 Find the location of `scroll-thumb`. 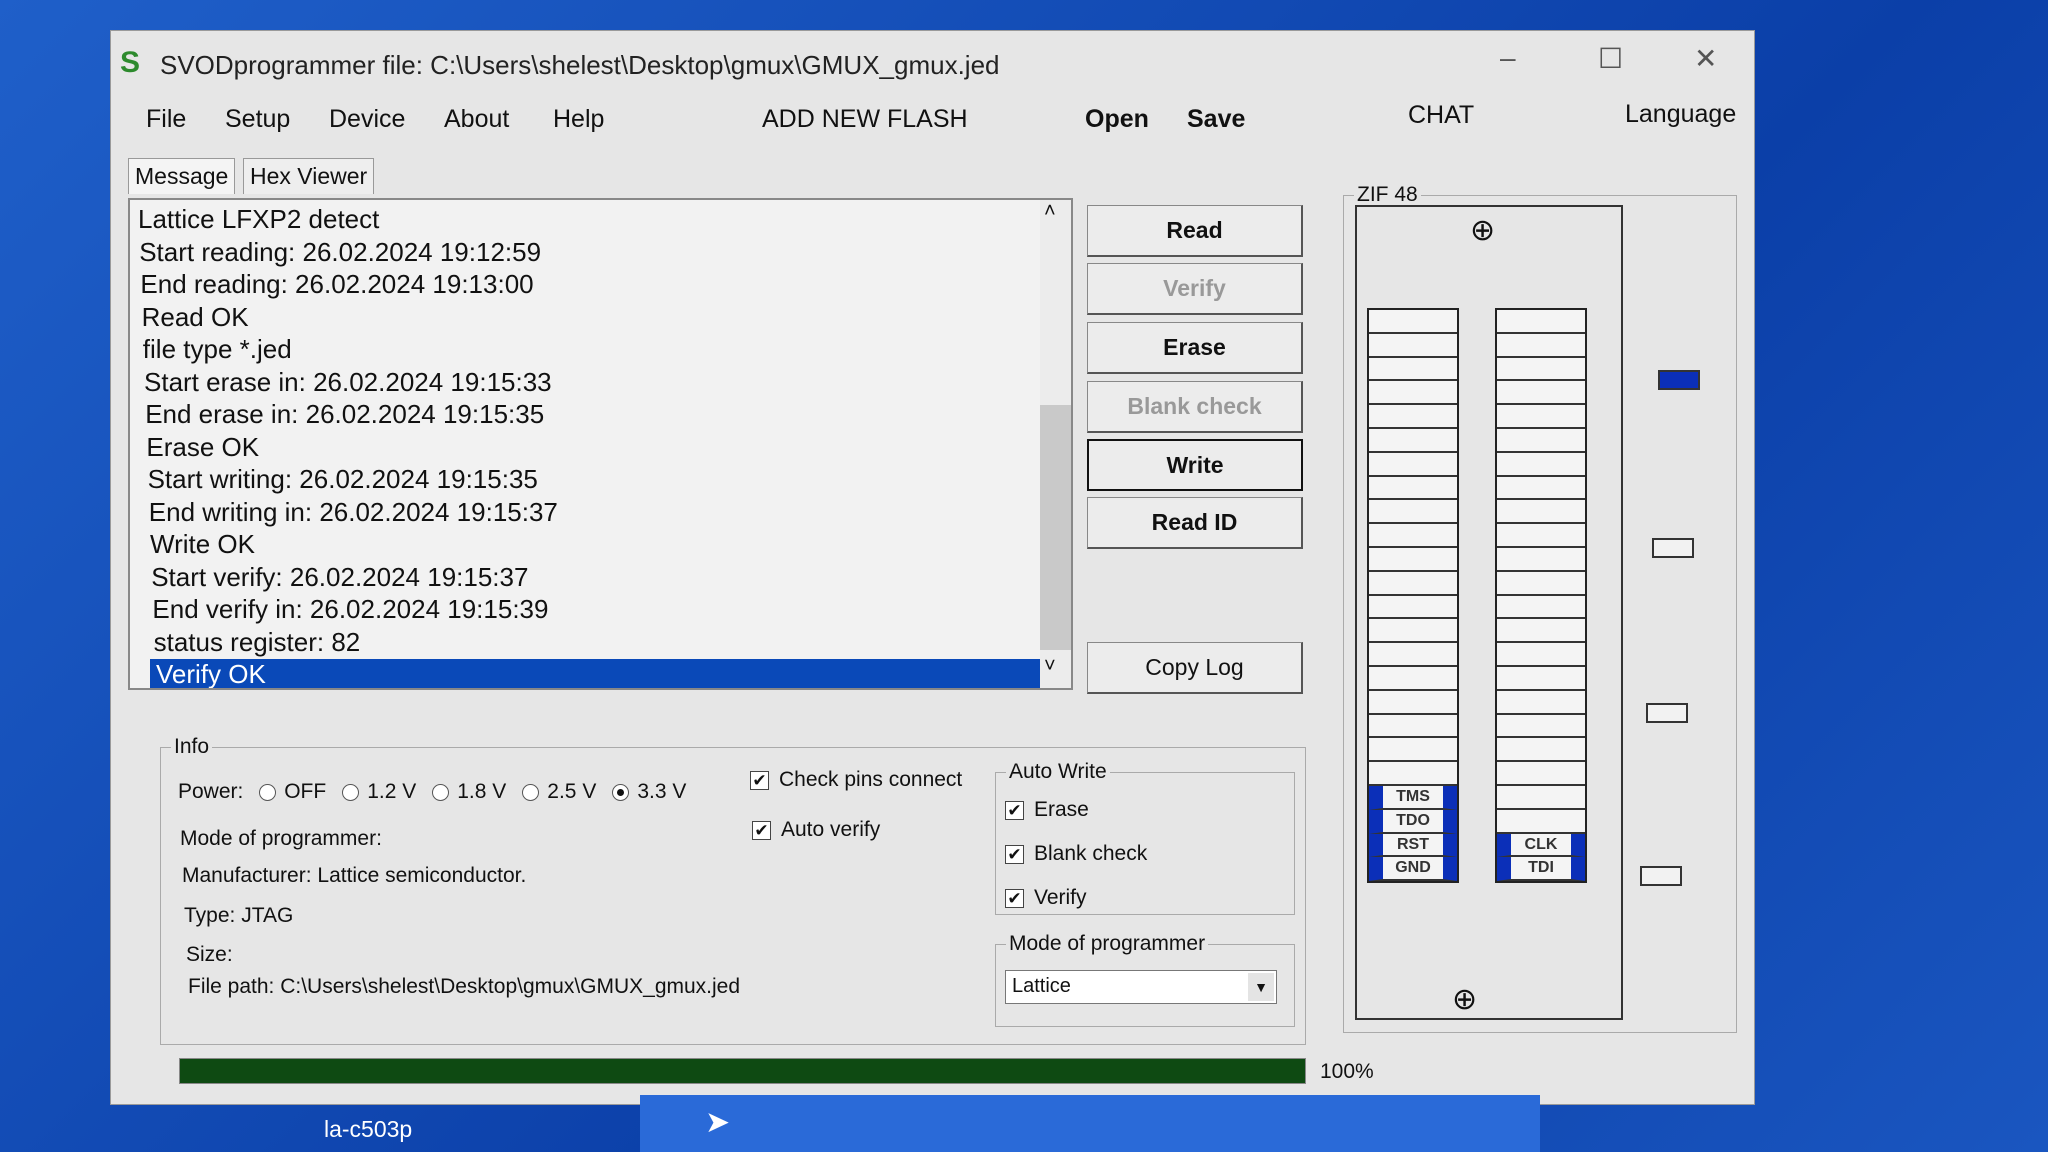

scroll-thumb is located at coordinates (1055, 527).